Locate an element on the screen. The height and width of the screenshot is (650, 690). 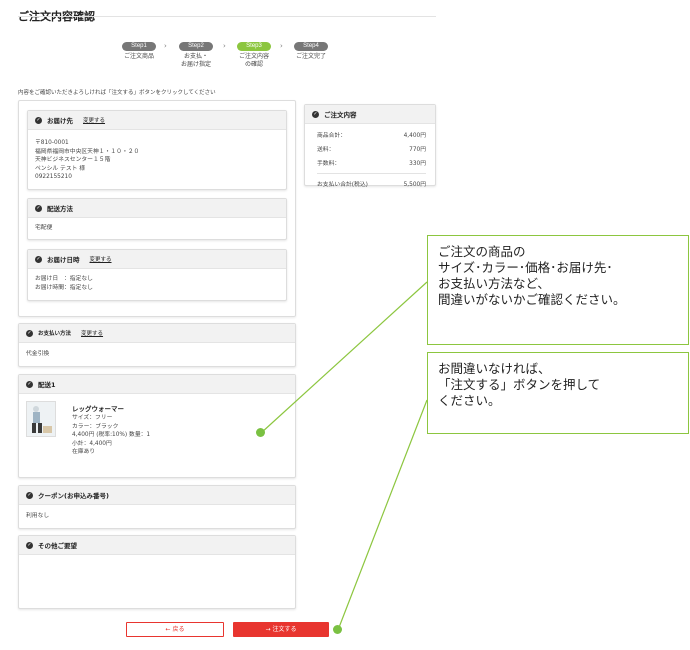
callout-1-line-3: お支払い方法など、 is located at coordinates (494, 283).